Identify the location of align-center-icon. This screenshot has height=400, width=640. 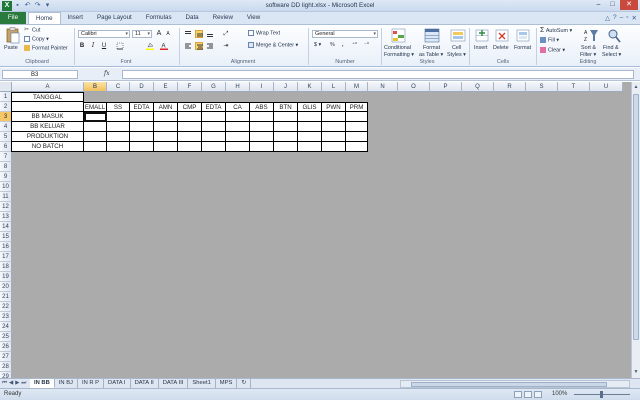
(199, 46).